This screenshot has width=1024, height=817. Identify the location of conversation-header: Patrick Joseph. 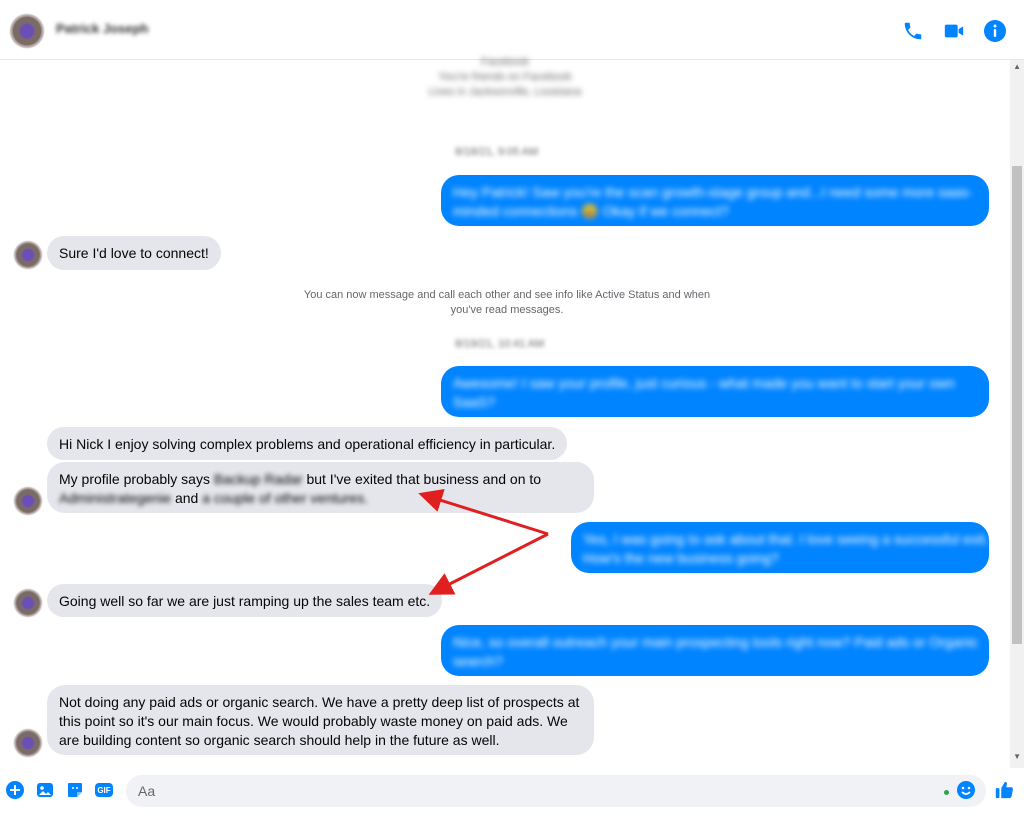
(512, 30).